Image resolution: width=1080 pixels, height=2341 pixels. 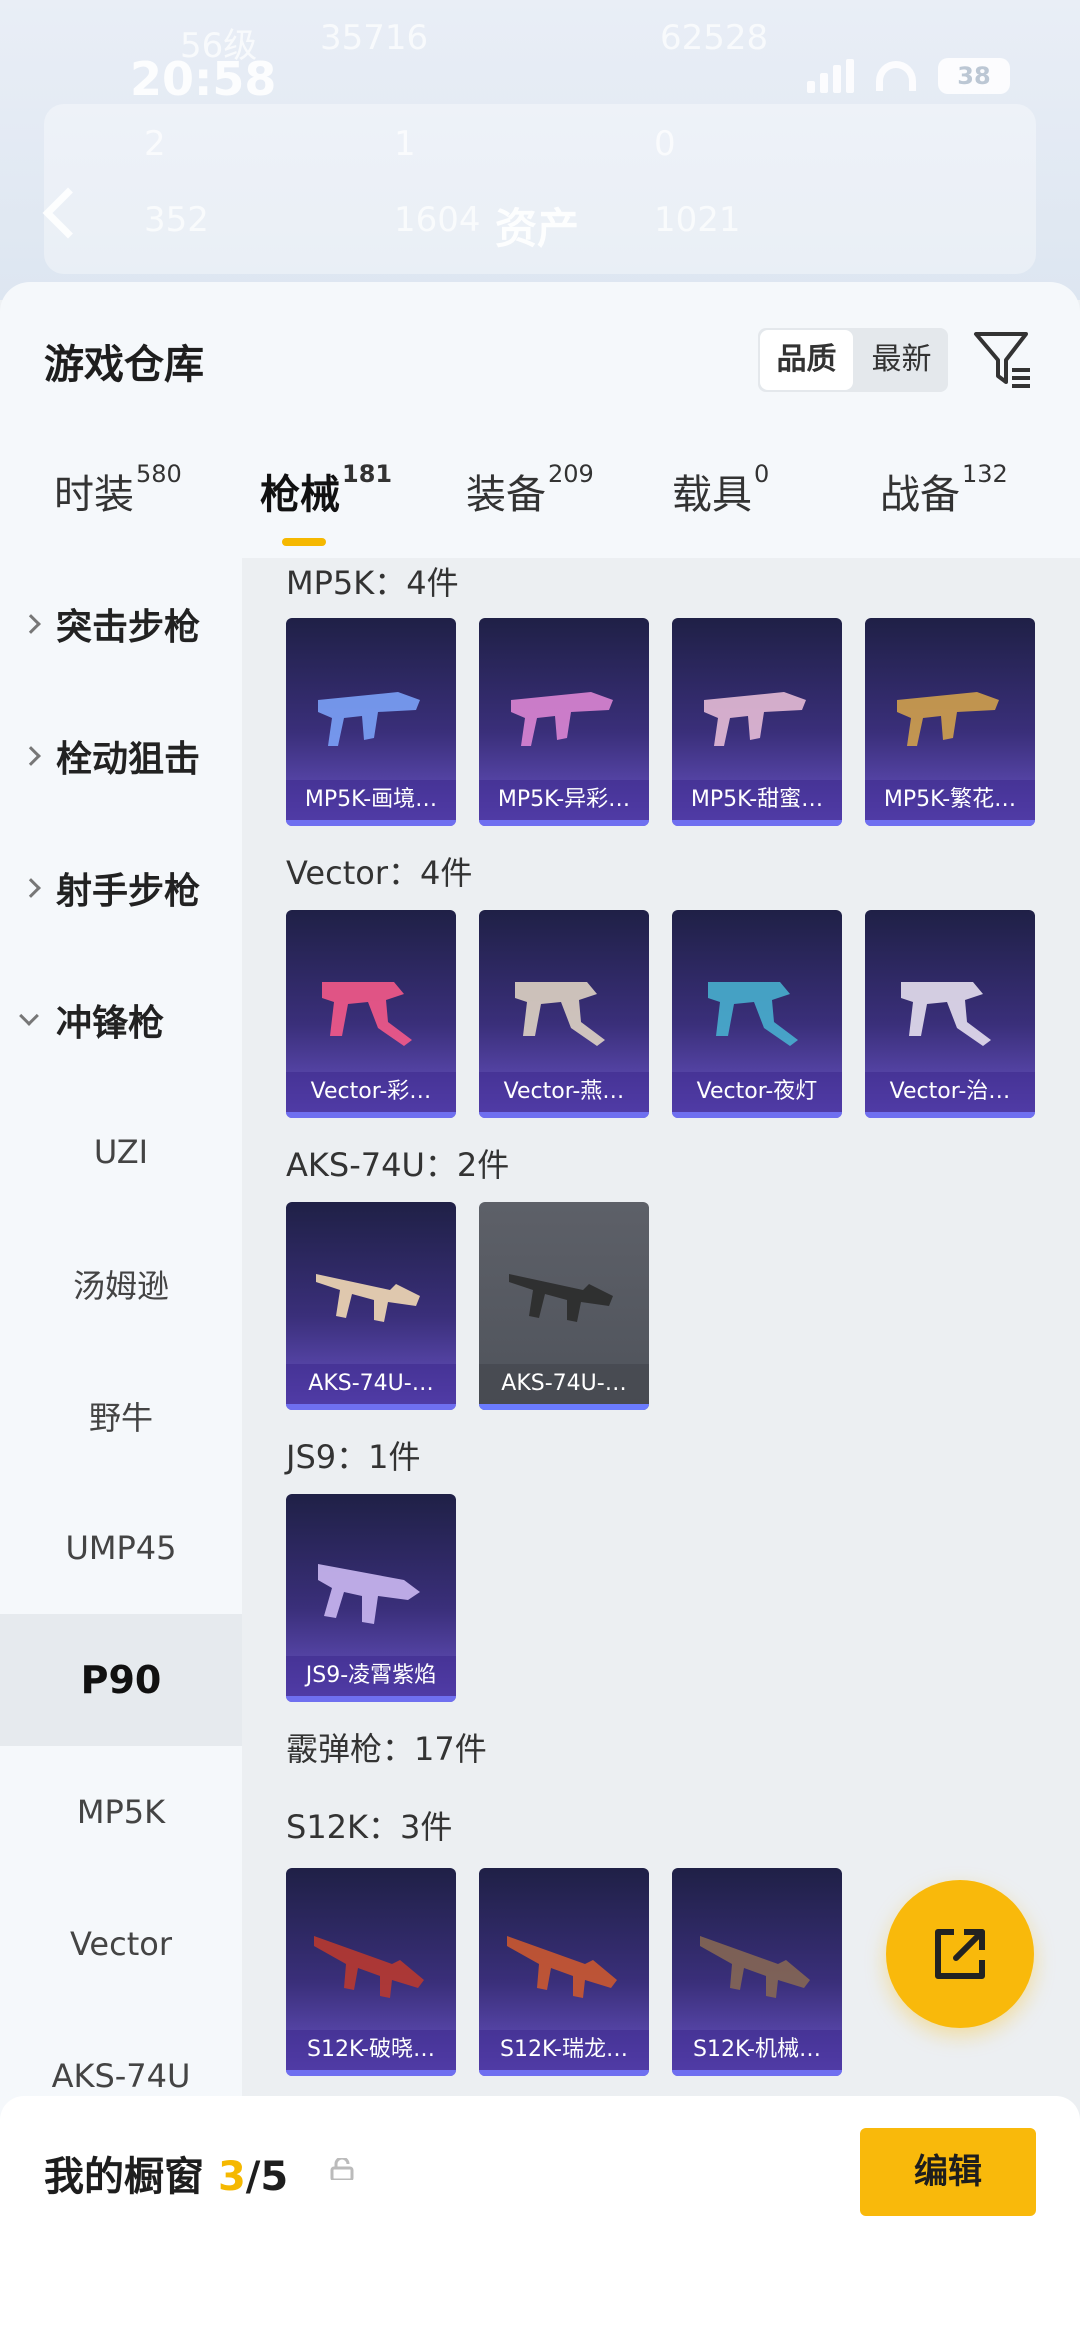 What do you see at coordinates (304, 542) in the screenshot?
I see `active-tab-indicator` at bounding box center [304, 542].